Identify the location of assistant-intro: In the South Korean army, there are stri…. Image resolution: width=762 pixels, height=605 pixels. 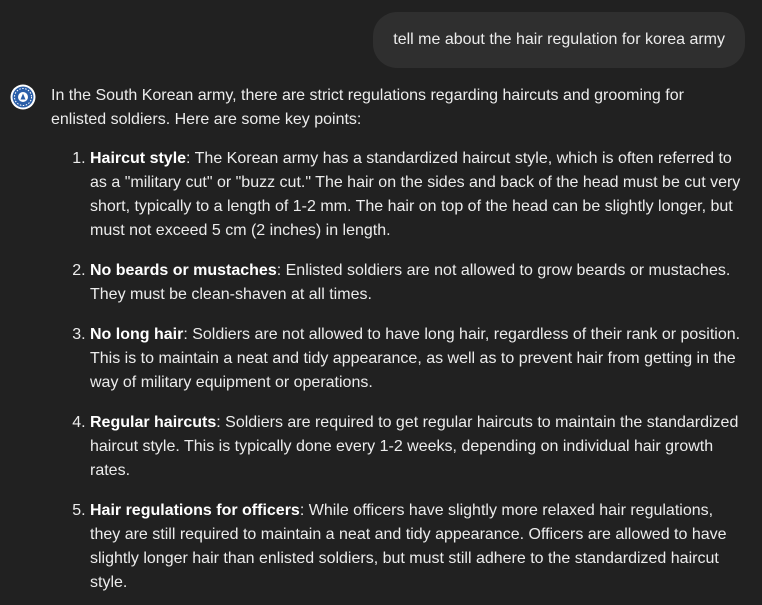
(367, 107).